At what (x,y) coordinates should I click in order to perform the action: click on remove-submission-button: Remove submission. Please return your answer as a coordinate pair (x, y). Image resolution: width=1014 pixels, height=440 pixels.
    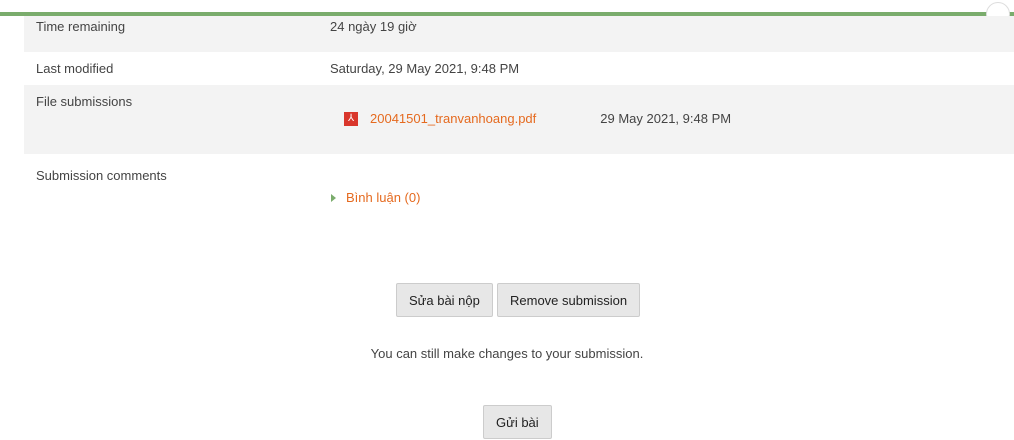
    Looking at the image, I should click on (569, 300).